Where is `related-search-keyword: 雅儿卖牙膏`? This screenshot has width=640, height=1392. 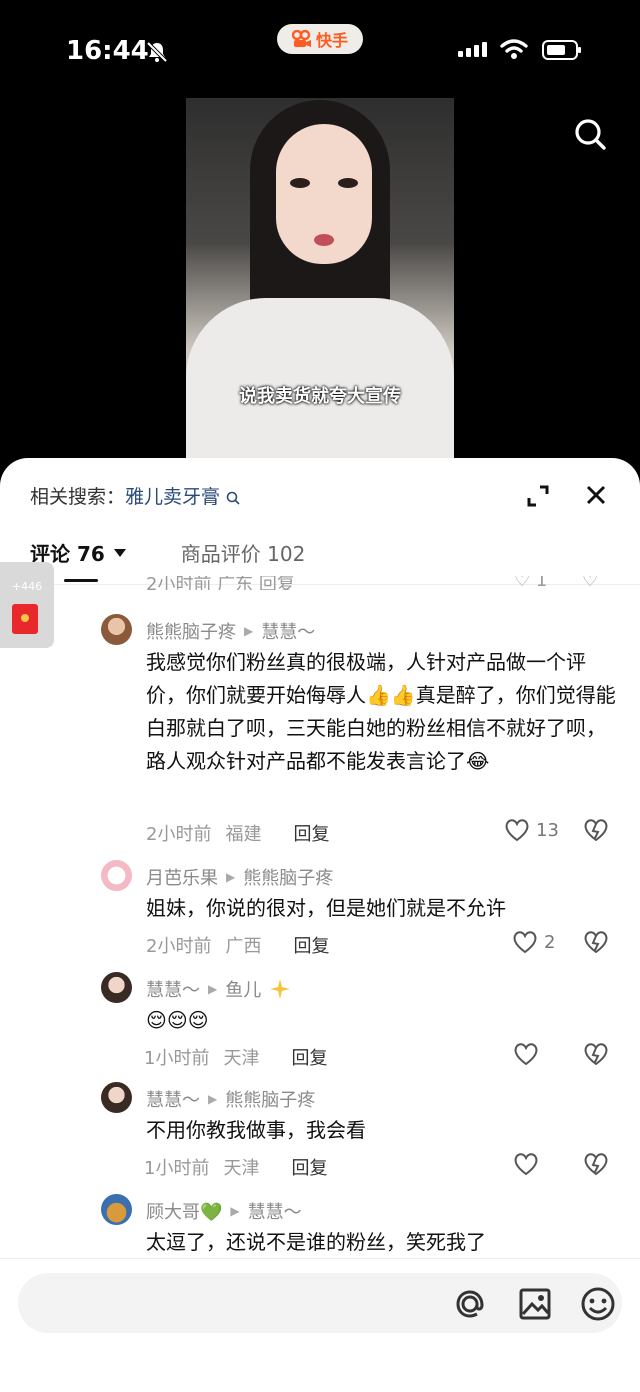 related-search-keyword: 雅儿卖牙膏 is located at coordinates (172, 497).